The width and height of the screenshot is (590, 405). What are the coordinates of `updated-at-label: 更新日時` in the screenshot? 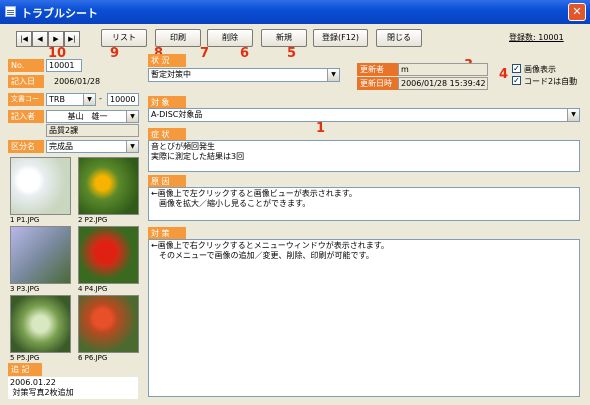 It's located at (377, 83).